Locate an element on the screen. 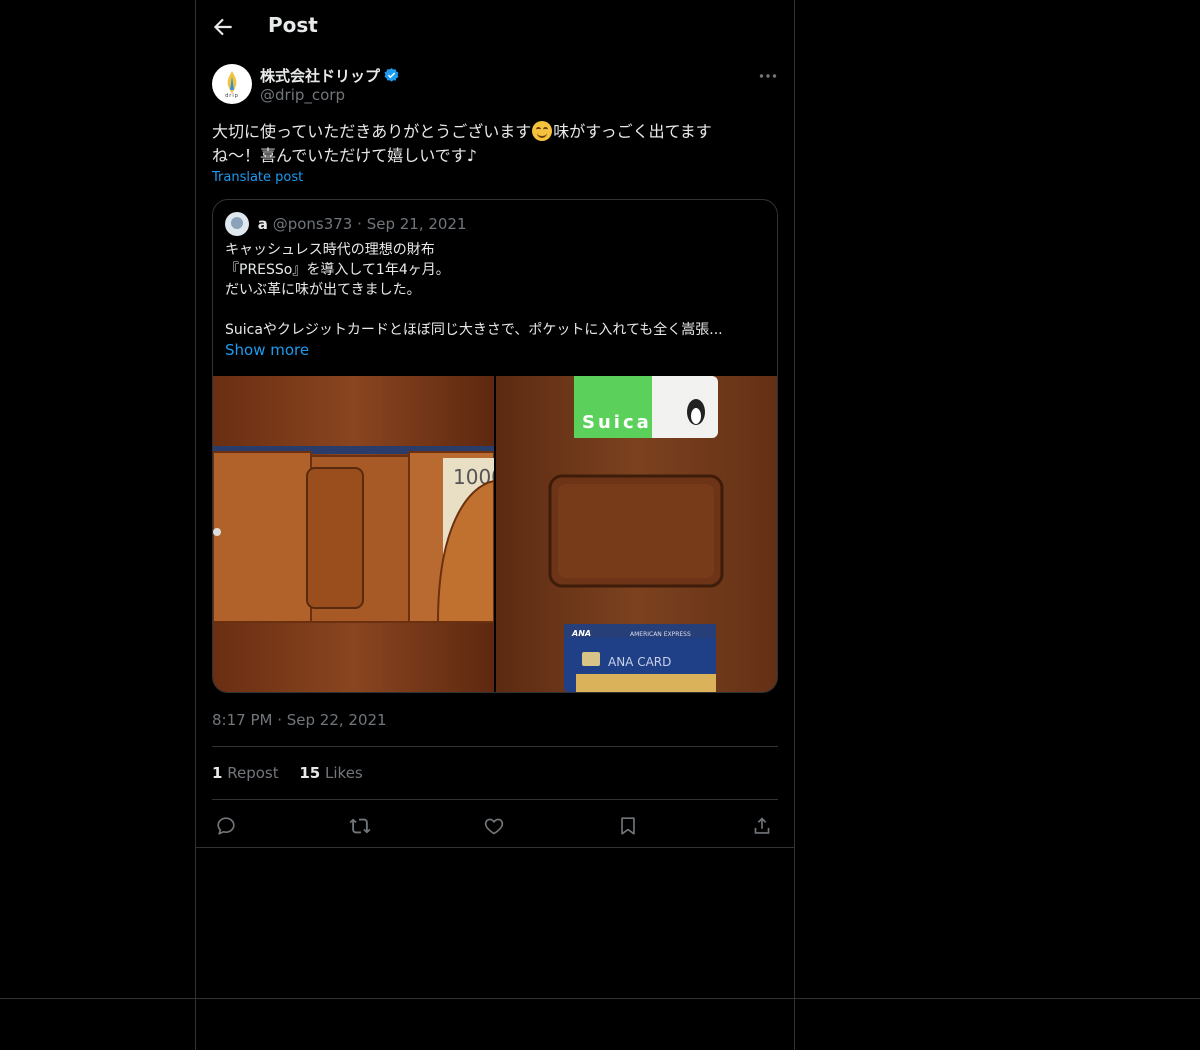  more-button is located at coordinates (768, 76).